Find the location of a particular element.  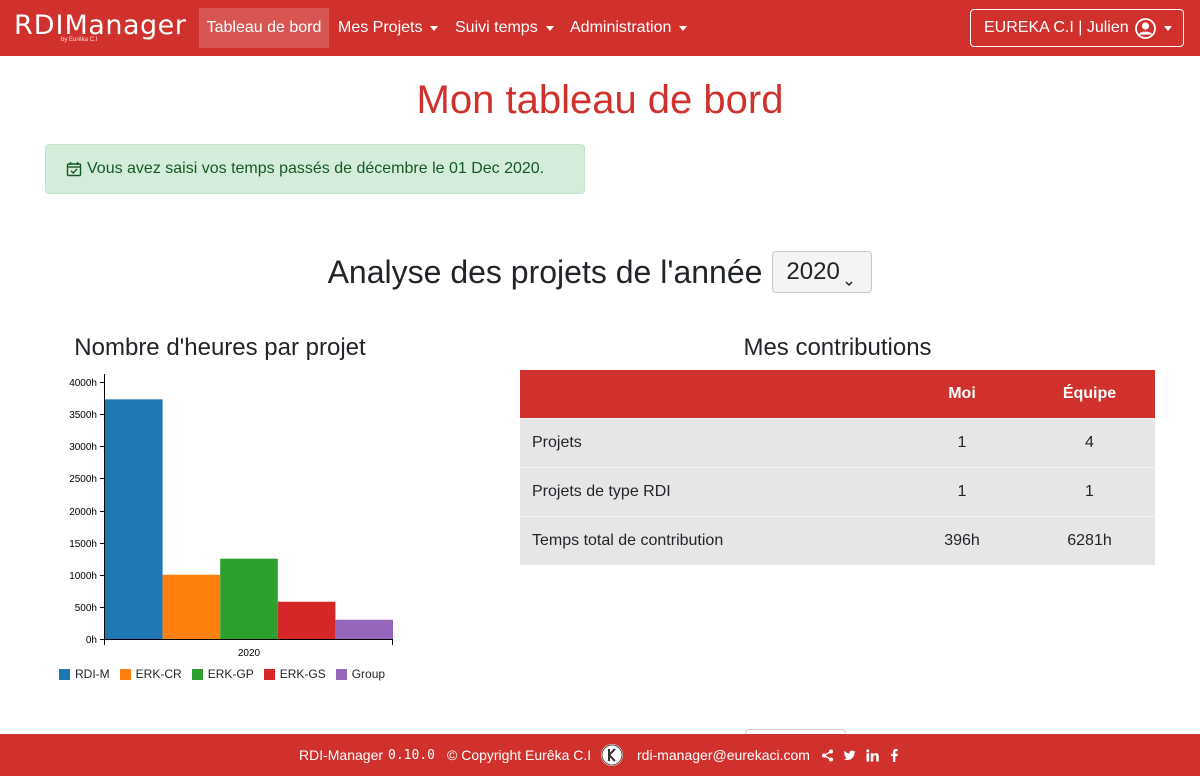

user-circle-icon is located at coordinates (1145, 28).